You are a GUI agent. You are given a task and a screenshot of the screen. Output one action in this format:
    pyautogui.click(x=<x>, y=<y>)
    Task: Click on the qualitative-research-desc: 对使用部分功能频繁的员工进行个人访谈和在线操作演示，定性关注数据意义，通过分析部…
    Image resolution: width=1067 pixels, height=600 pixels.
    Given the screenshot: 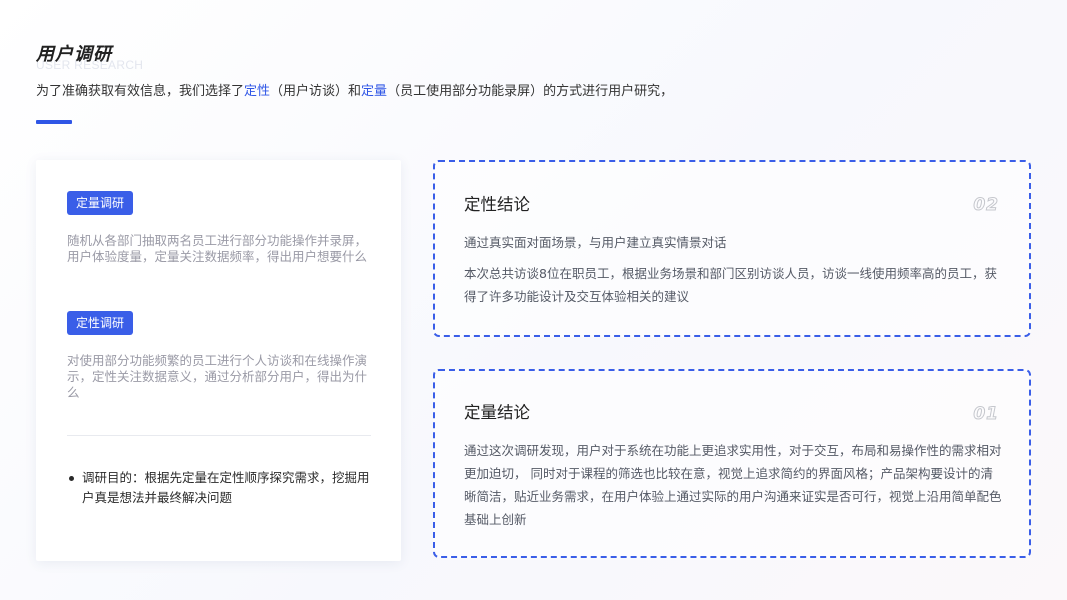 What is the action you would take?
    pyautogui.click(x=217, y=376)
    